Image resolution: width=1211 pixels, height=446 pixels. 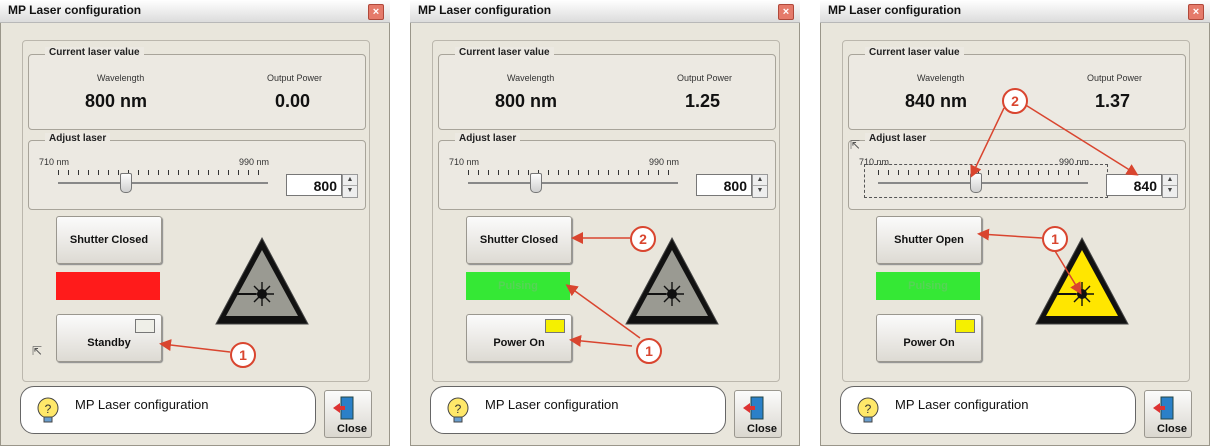 What do you see at coordinates (109, 343) in the screenshot?
I see `power-button-label: Standby` at bounding box center [109, 343].